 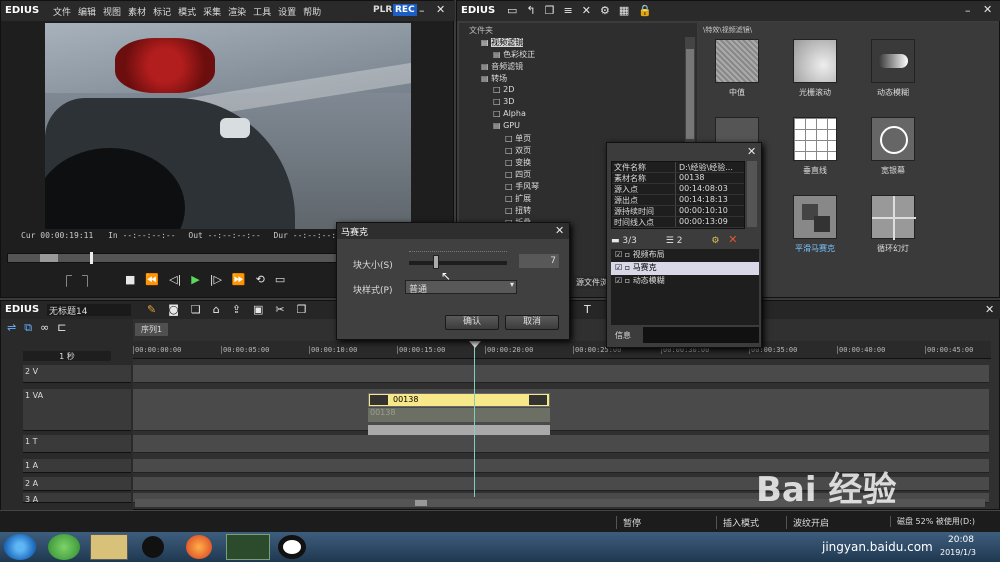 What do you see at coordinates (459, 415) in the screenshot?
I see `audio-clip-ghost: 00138` at bounding box center [459, 415].